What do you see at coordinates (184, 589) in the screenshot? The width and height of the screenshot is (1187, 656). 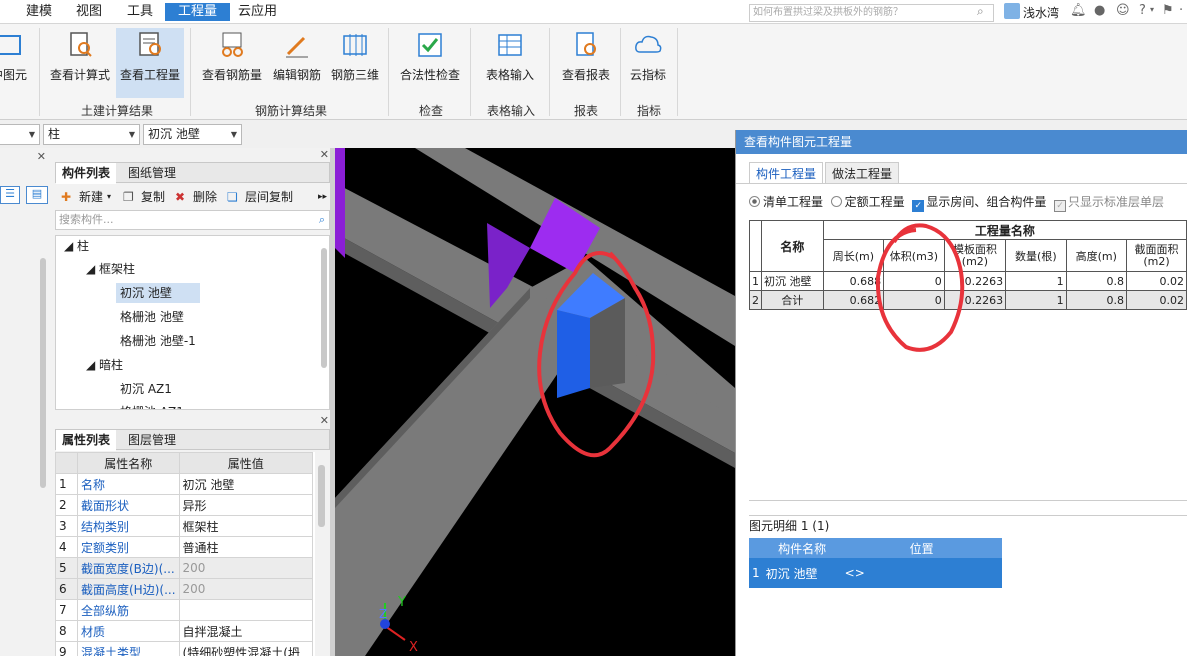 I see `table-row: 6 截面高度(H边)(... 200` at bounding box center [184, 589].